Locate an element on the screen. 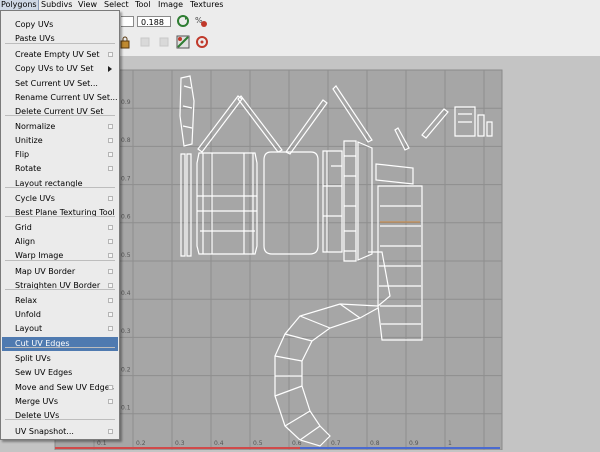 Image resolution: width=600 pixels, height=452 pixels. menu-item-label: Warp Image is located at coordinates (39, 255).